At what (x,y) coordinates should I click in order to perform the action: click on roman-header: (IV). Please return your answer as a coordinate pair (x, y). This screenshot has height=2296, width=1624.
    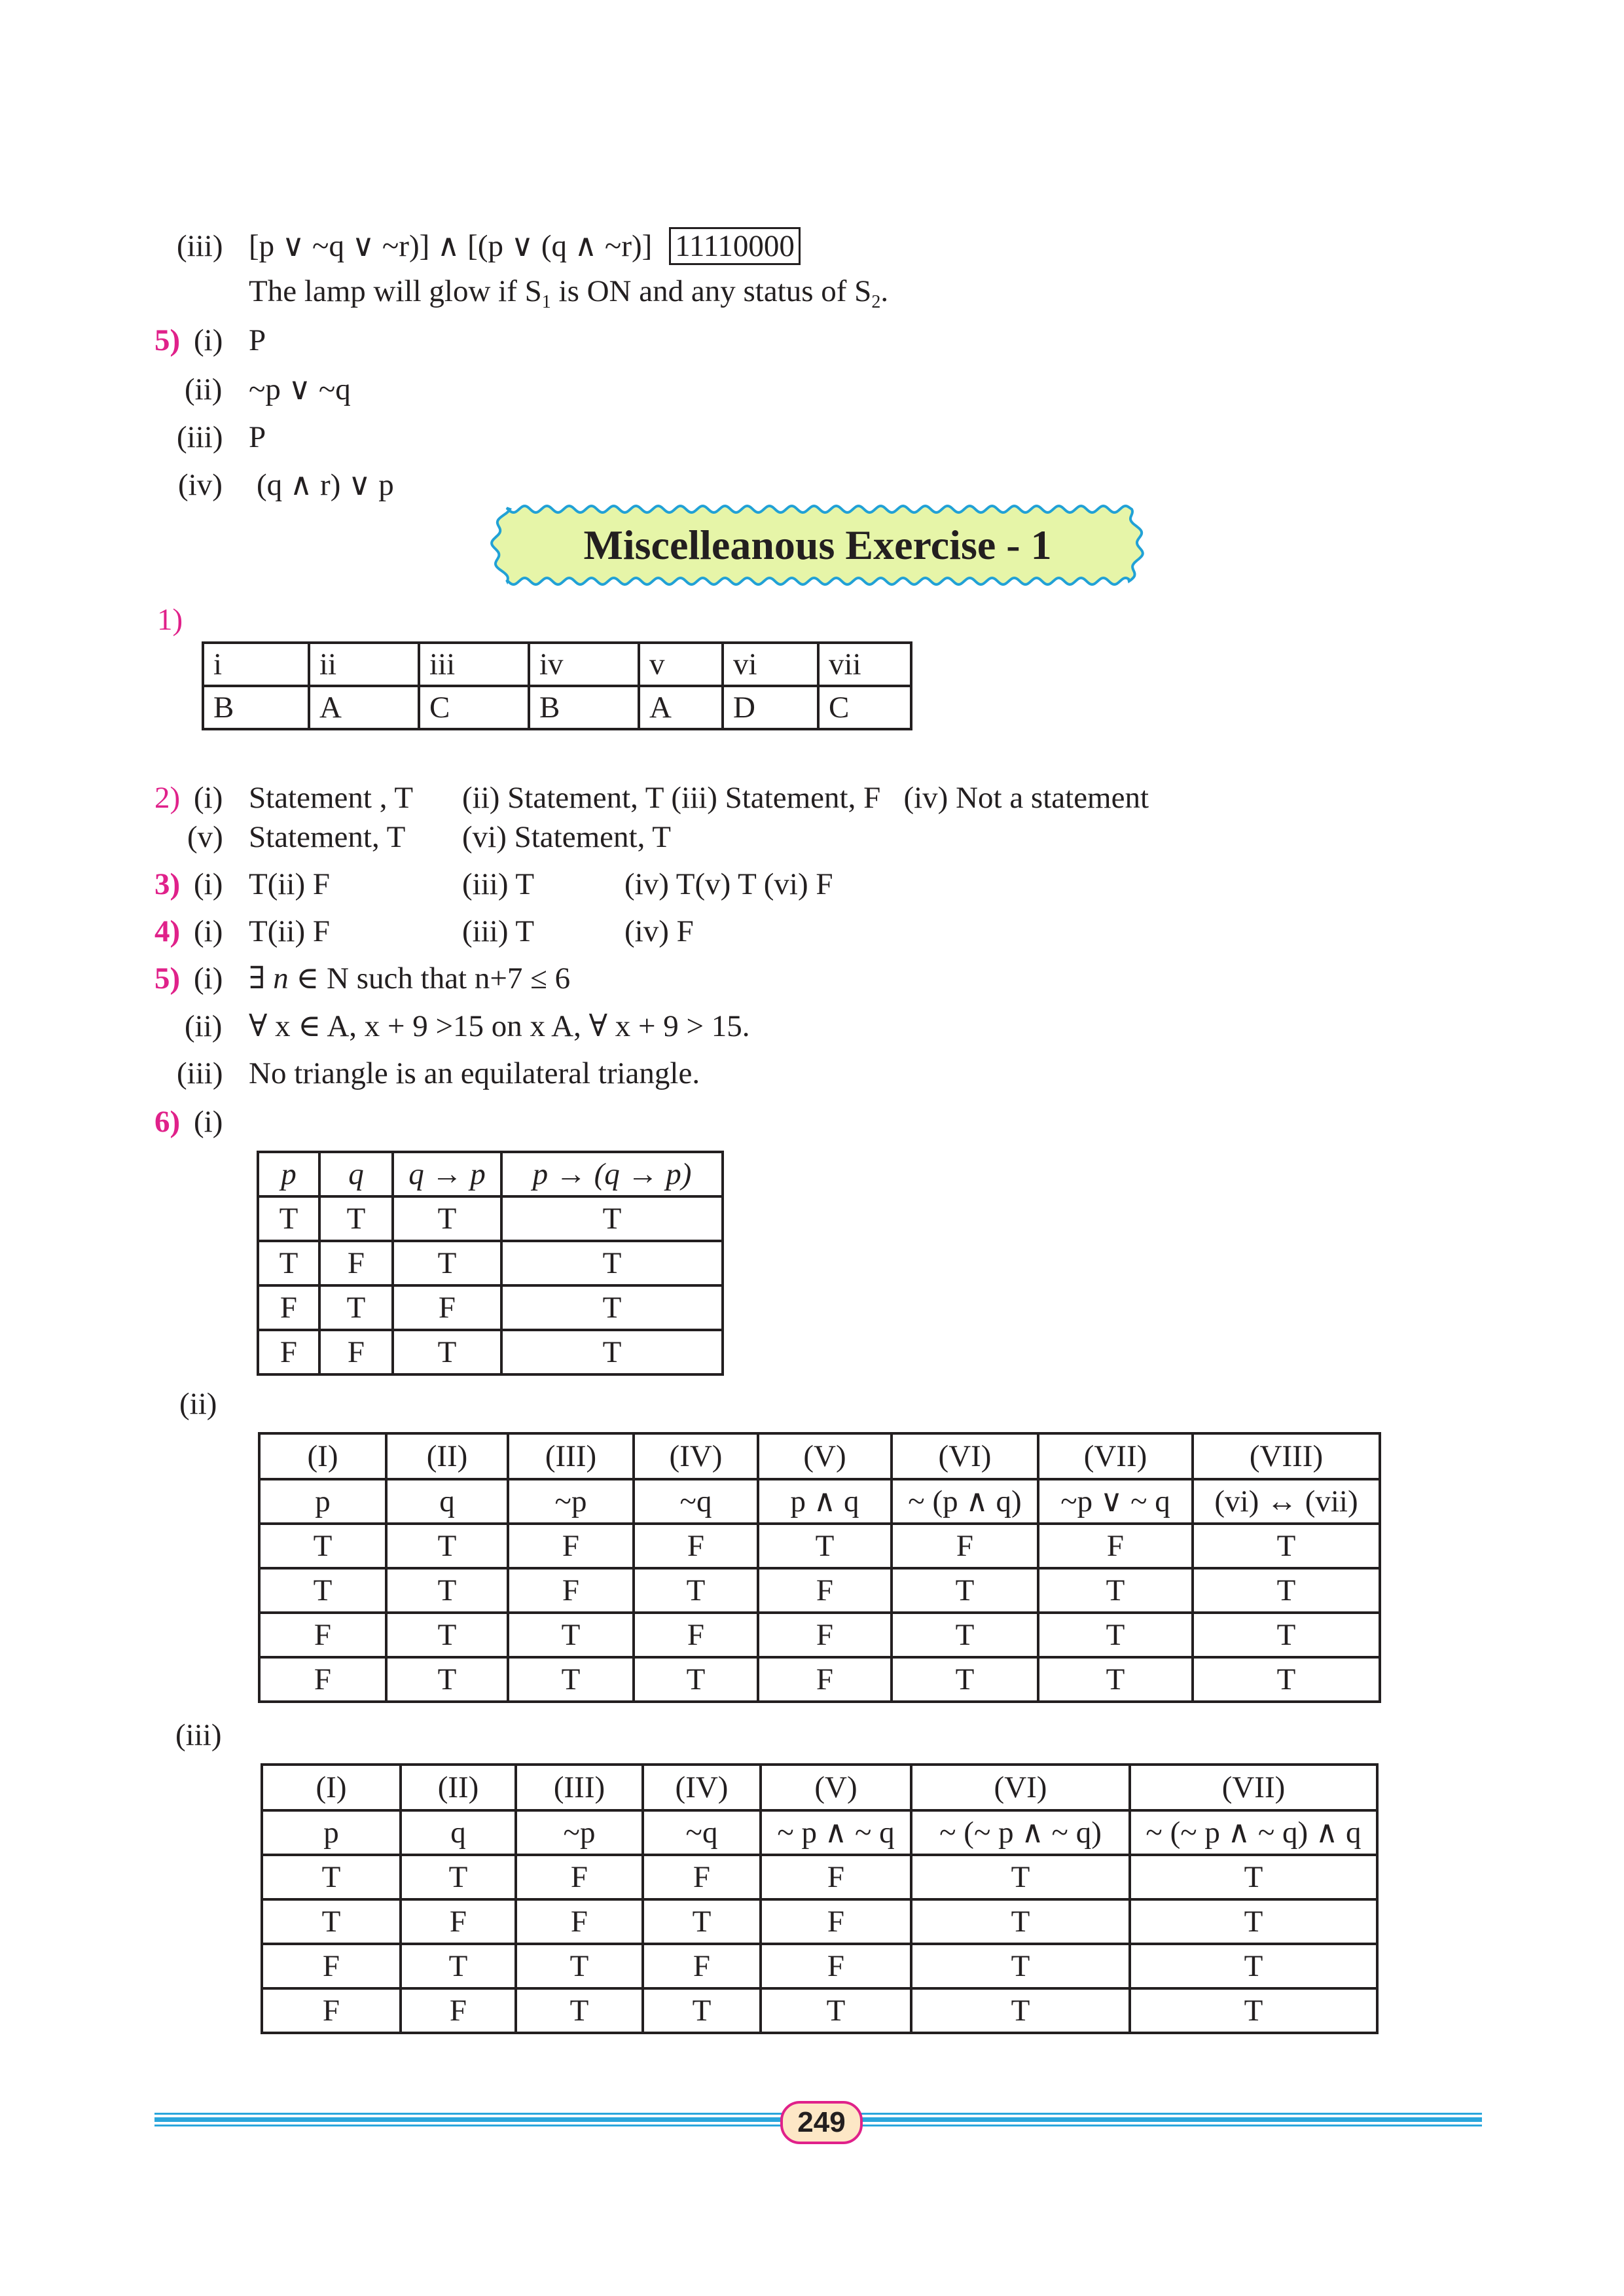
    Looking at the image, I should click on (701, 1787).